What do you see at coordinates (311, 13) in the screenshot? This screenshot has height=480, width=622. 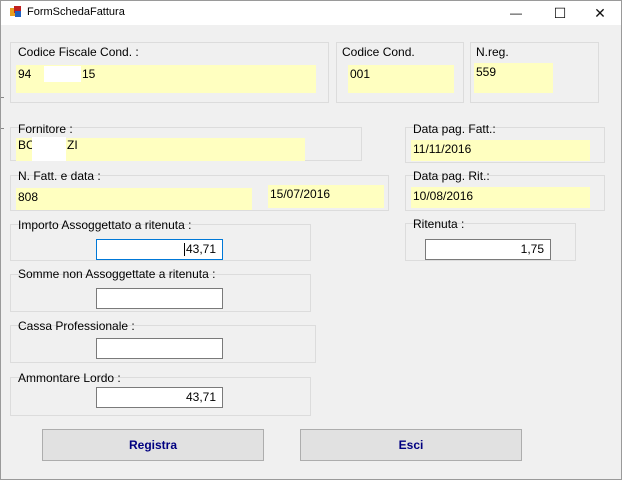 I see `title-bar: FormSchedaFattura — ☐ ✕` at bounding box center [311, 13].